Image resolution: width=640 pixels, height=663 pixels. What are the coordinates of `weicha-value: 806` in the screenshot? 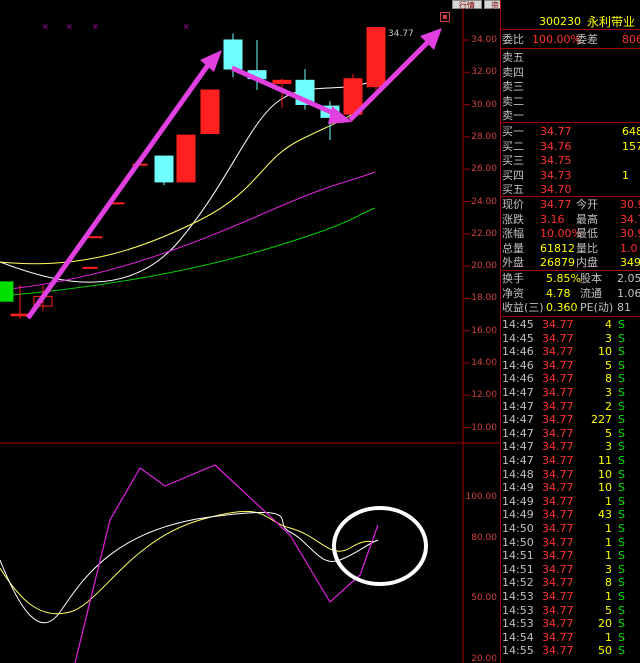 It's located at (631, 39).